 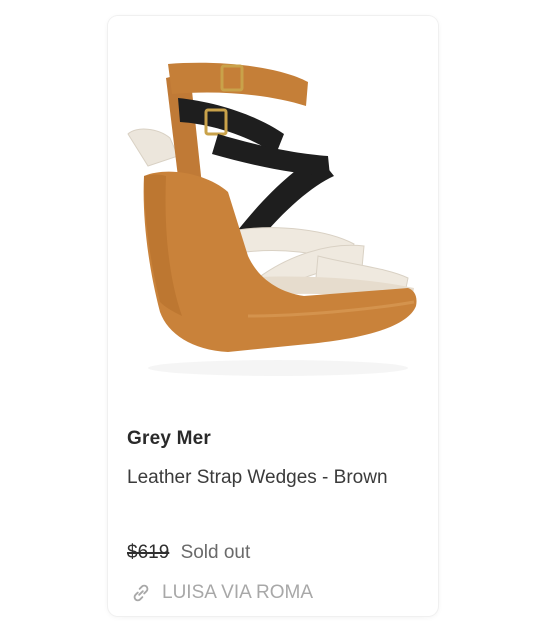 I want to click on link-icon, so click(x=141, y=593).